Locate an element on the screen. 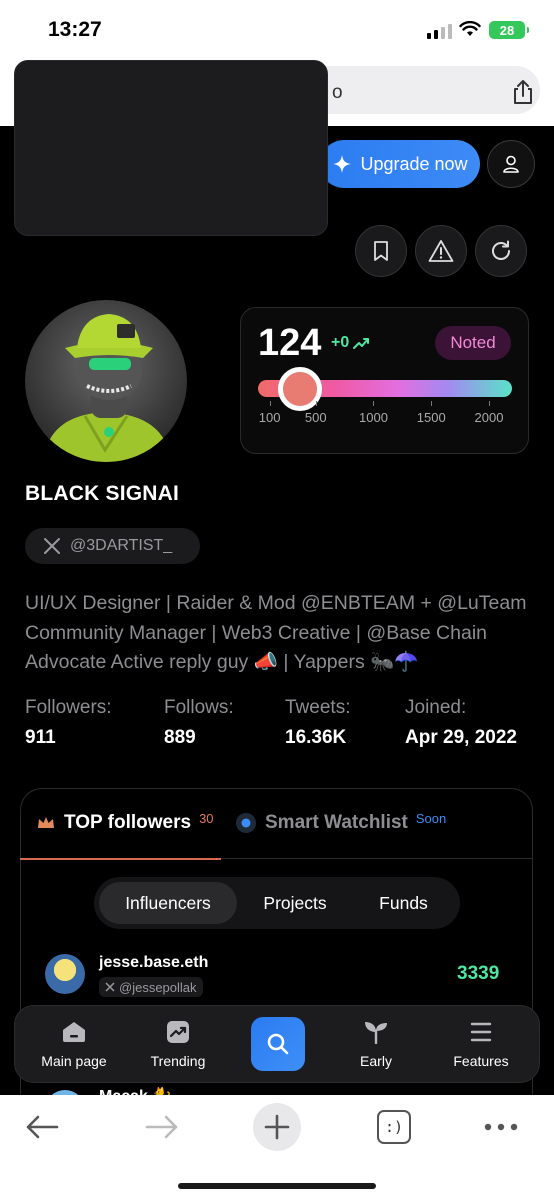 The width and height of the screenshot is (554, 1200). more-button is located at coordinates (501, 1127).